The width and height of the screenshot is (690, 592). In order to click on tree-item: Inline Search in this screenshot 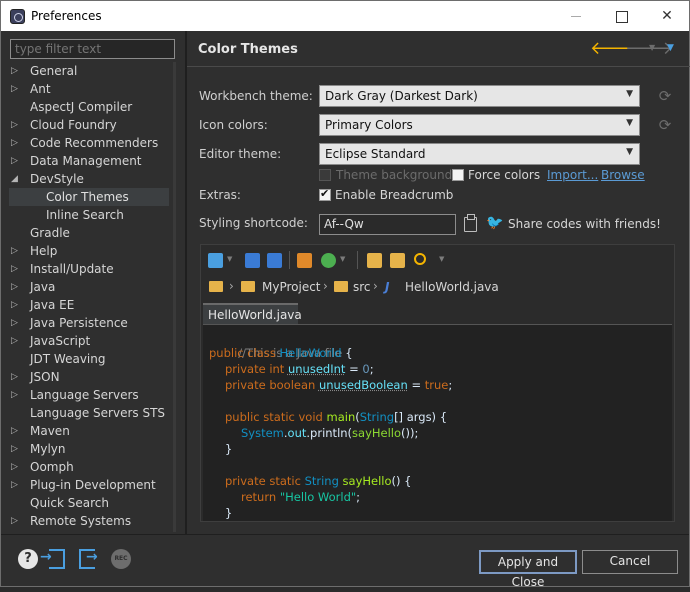, I will do `click(89, 215)`.